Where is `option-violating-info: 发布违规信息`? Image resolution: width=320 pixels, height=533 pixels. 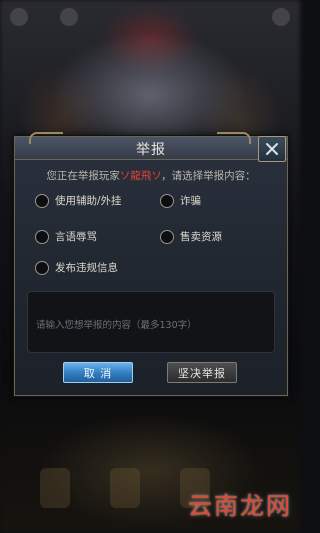
option-violating-info: 发布违规信息 is located at coordinates (76, 267).